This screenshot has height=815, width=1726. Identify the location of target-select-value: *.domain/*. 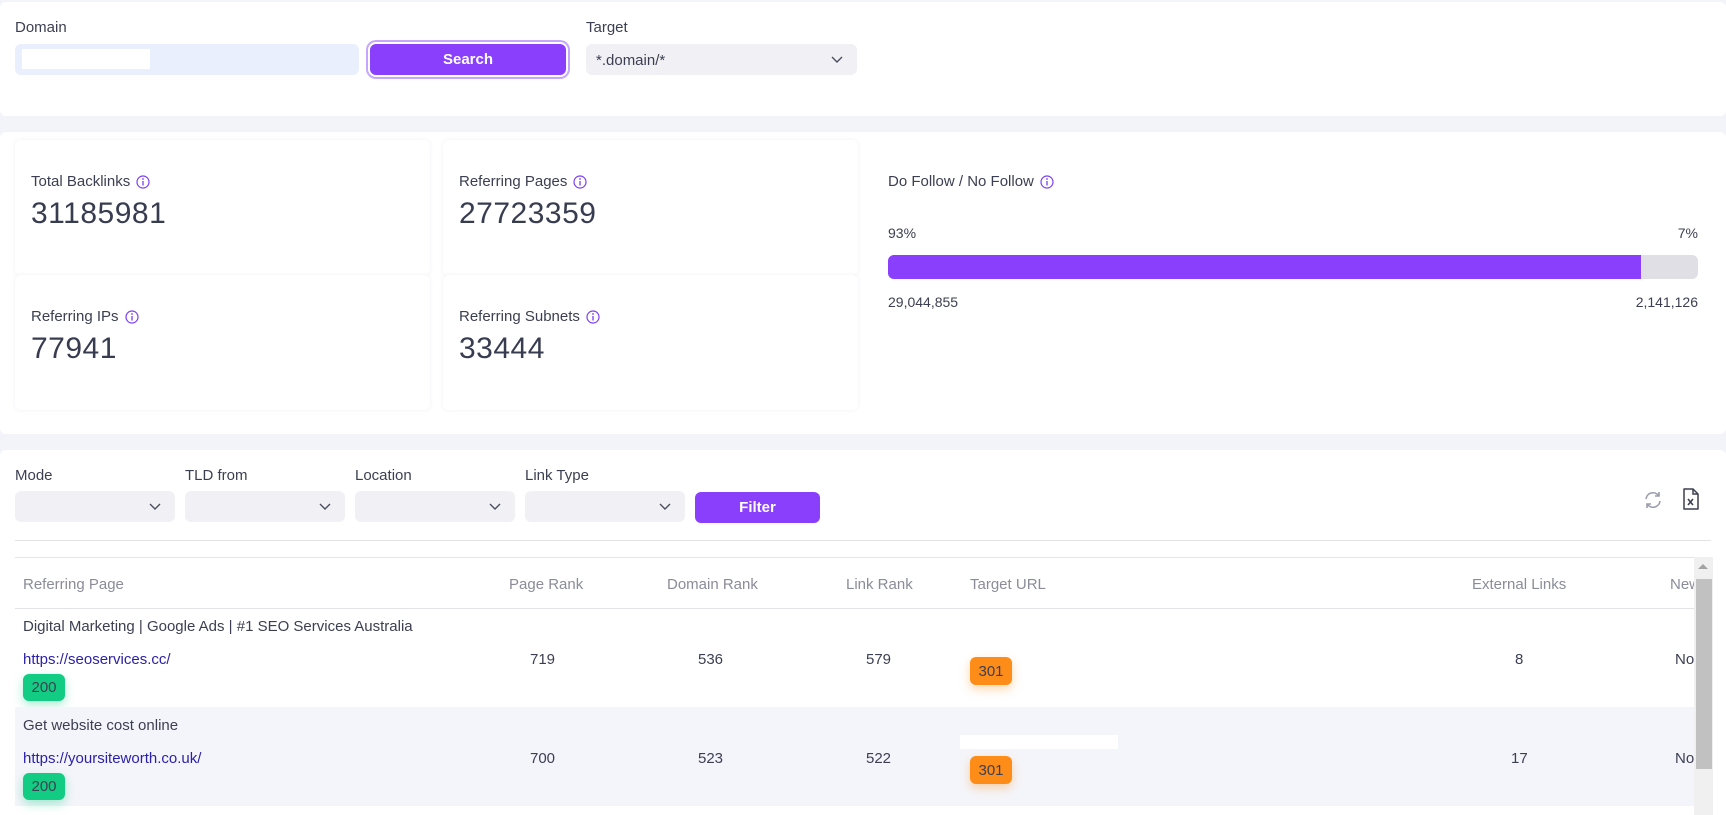
(631, 60).